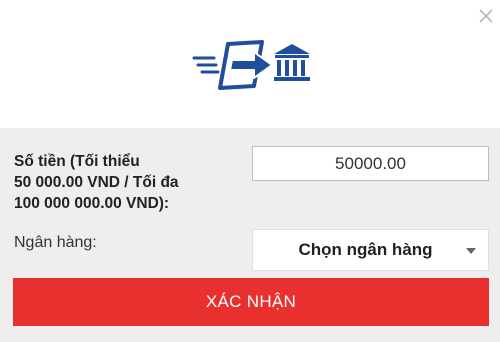 The image size is (500, 342). I want to click on amount-label-line: 100 000 000.00 VND):, so click(92, 203).